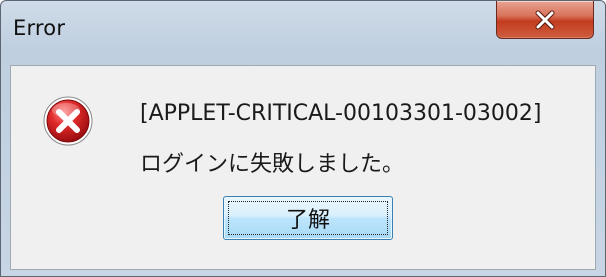 The width and height of the screenshot is (606, 277). Describe the element at coordinates (272, 164) in the screenshot. I see `error-message-text: ログインに失敗しました。` at that location.